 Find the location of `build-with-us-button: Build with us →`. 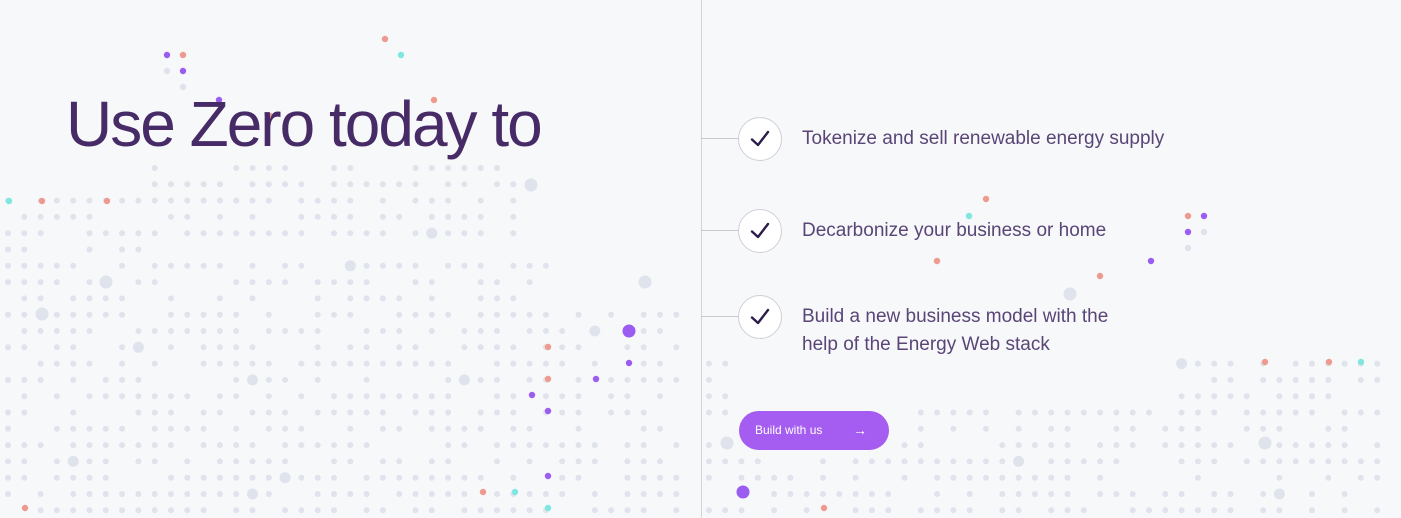

build-with-us-button: Build with us → is located at coordinates (814, 430).